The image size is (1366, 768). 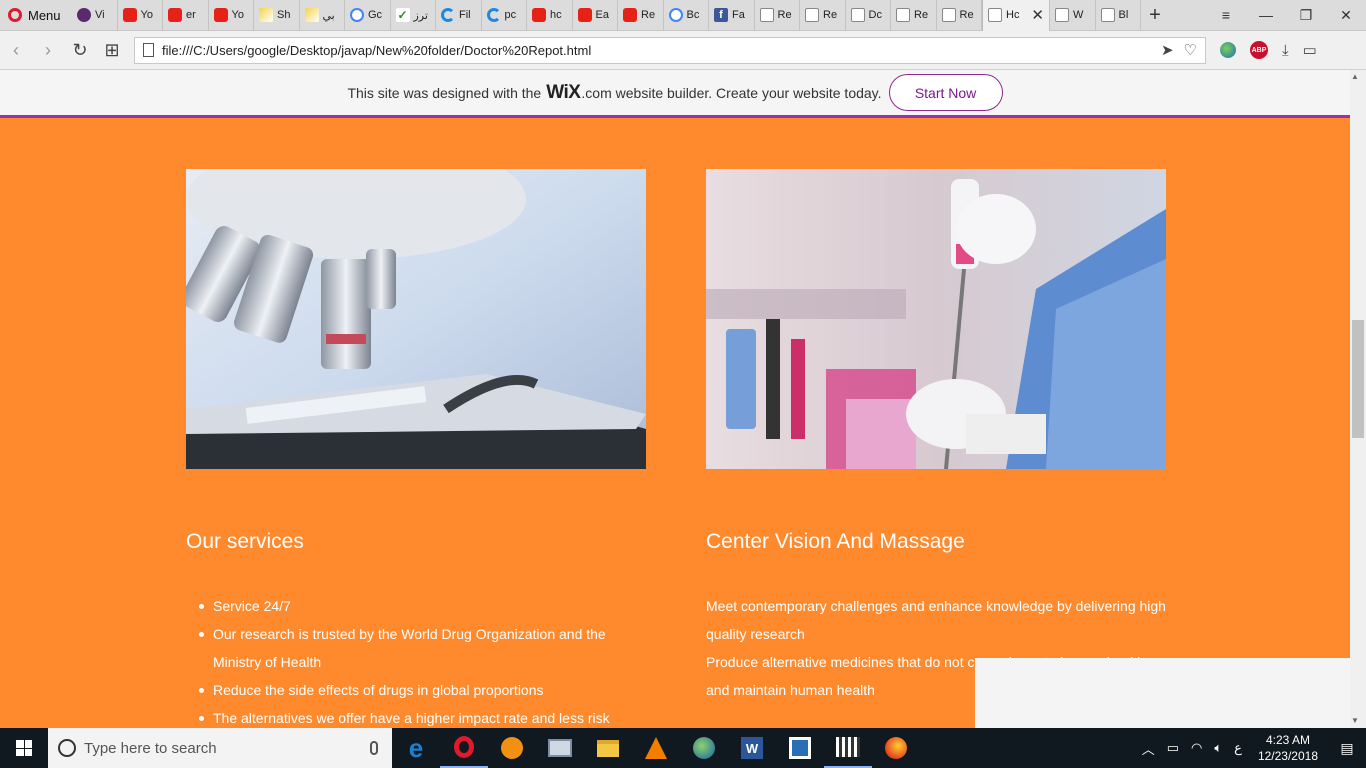 I want to click on opera-menu-button: Menu, so click(x=36, y=15).